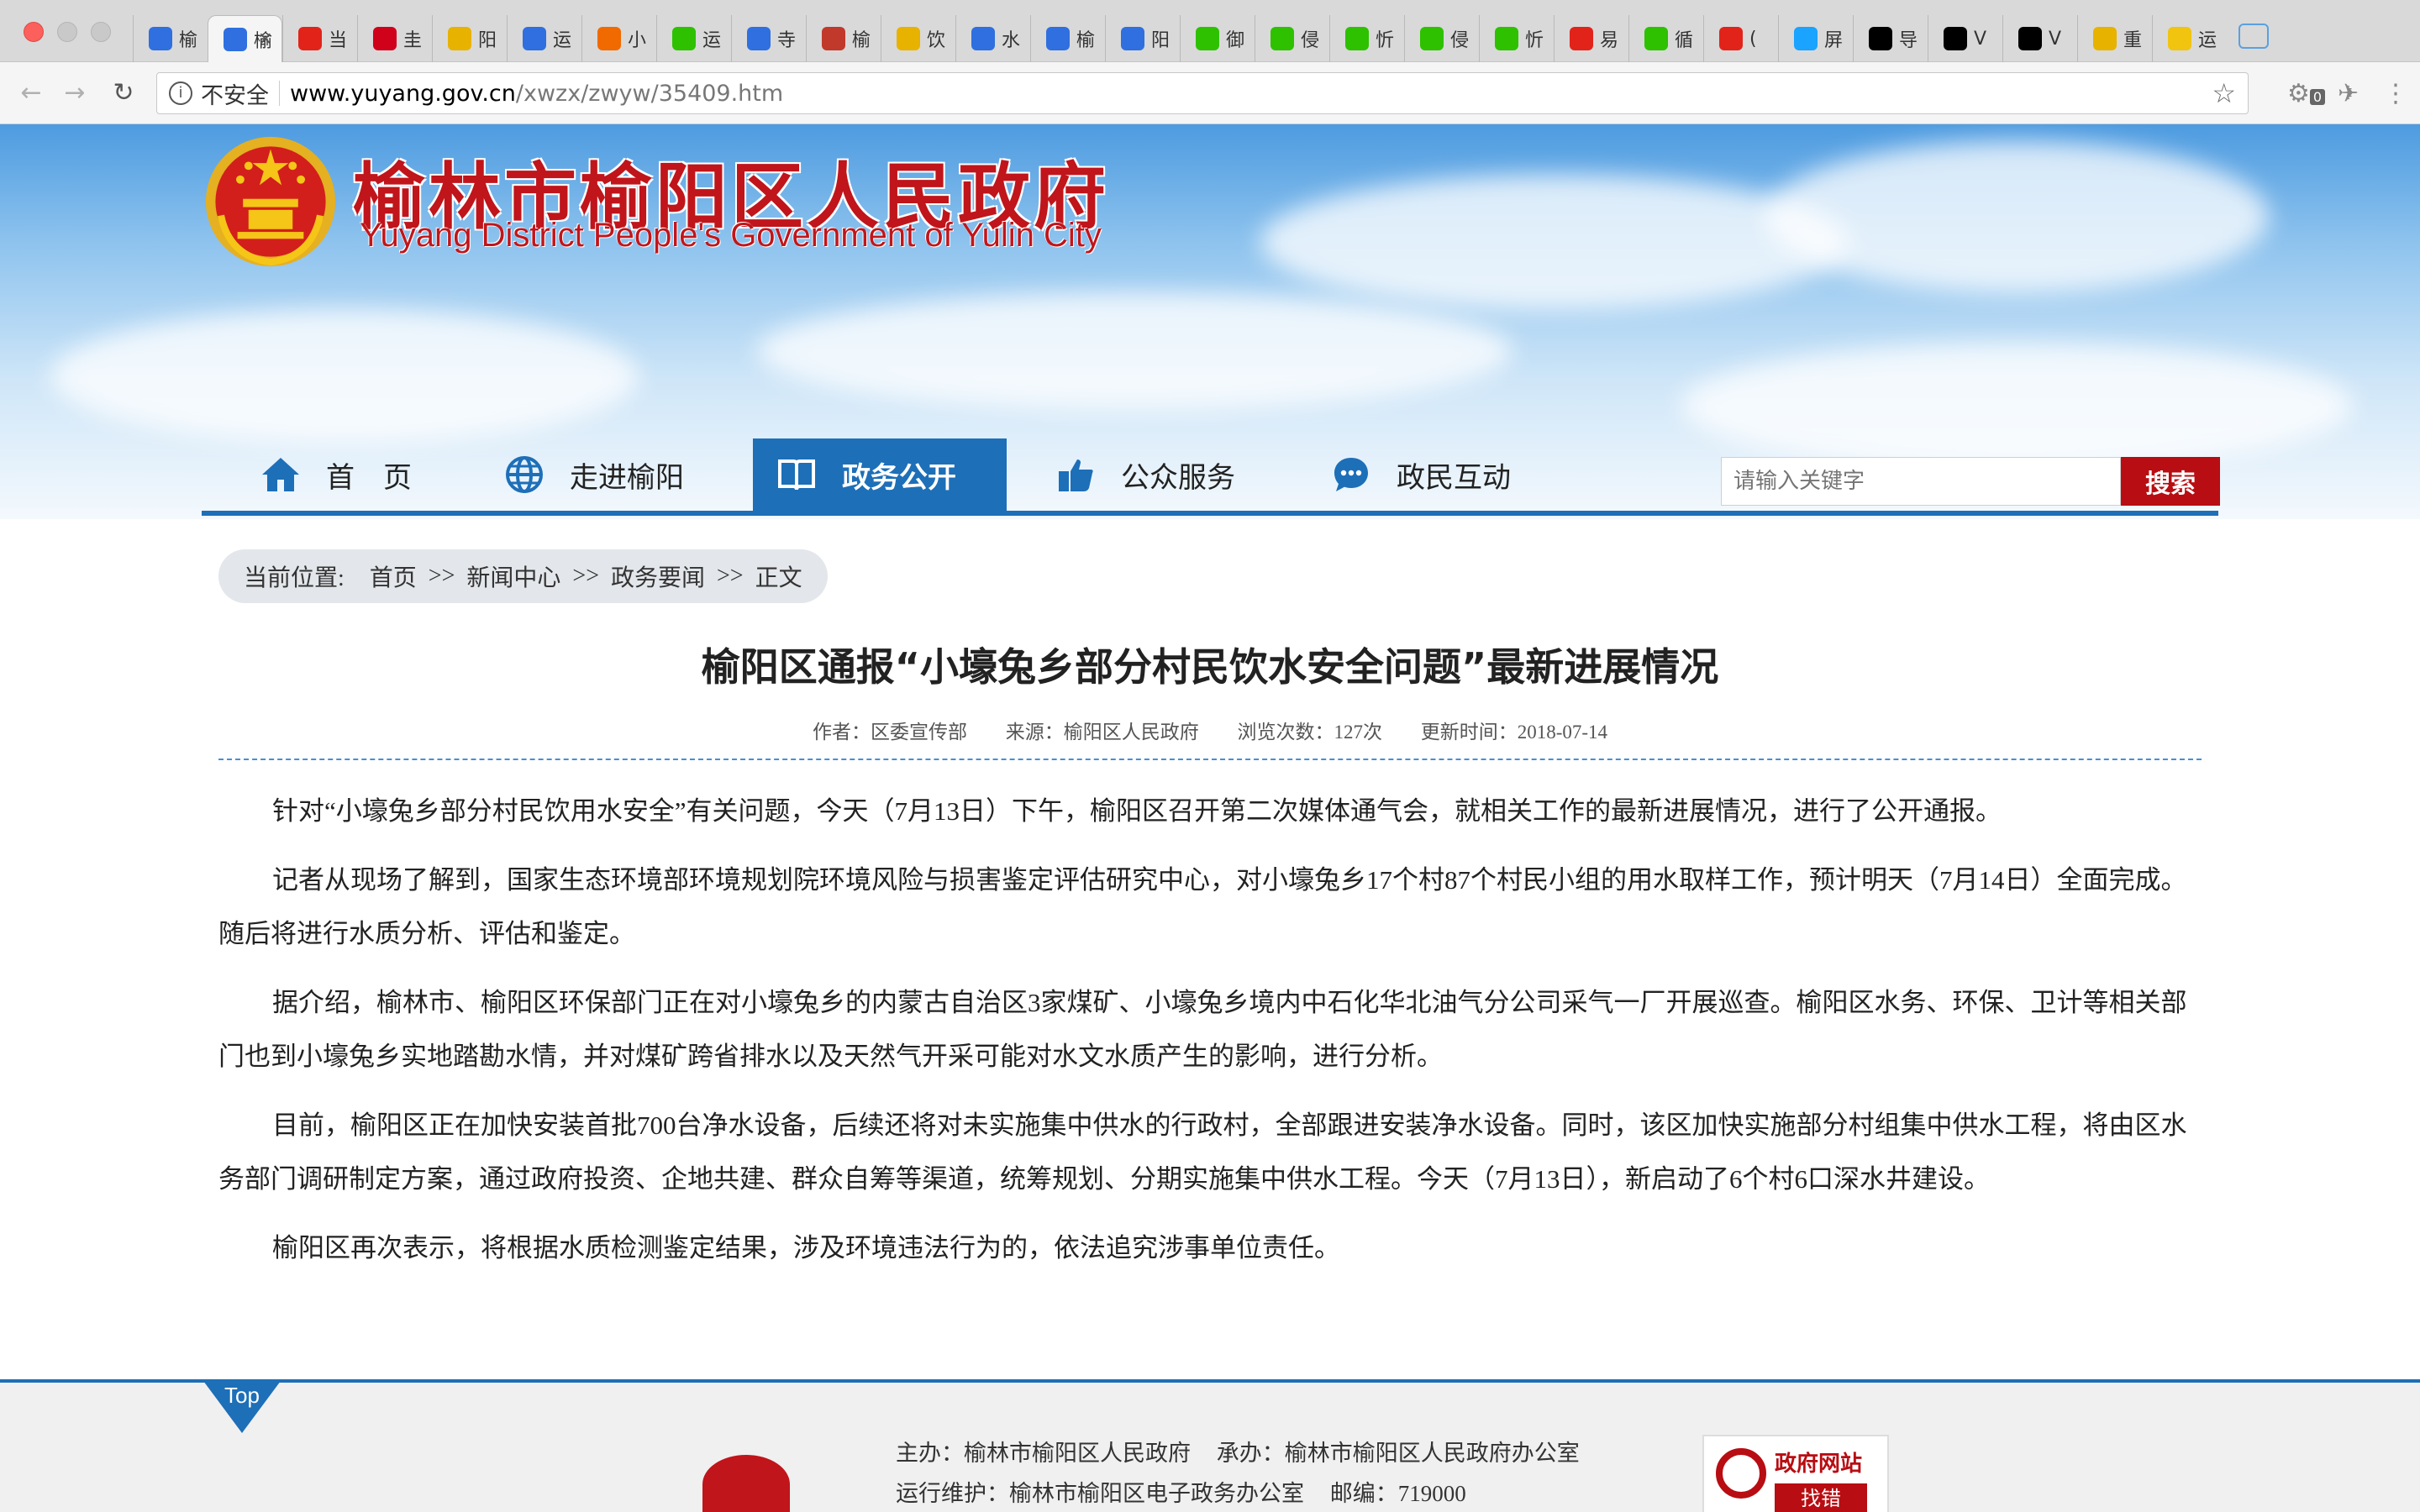  What do you see at coordinates (101, 32) in the screenshot?
I see `window-zoom-button` at bounding box center [101, 32].